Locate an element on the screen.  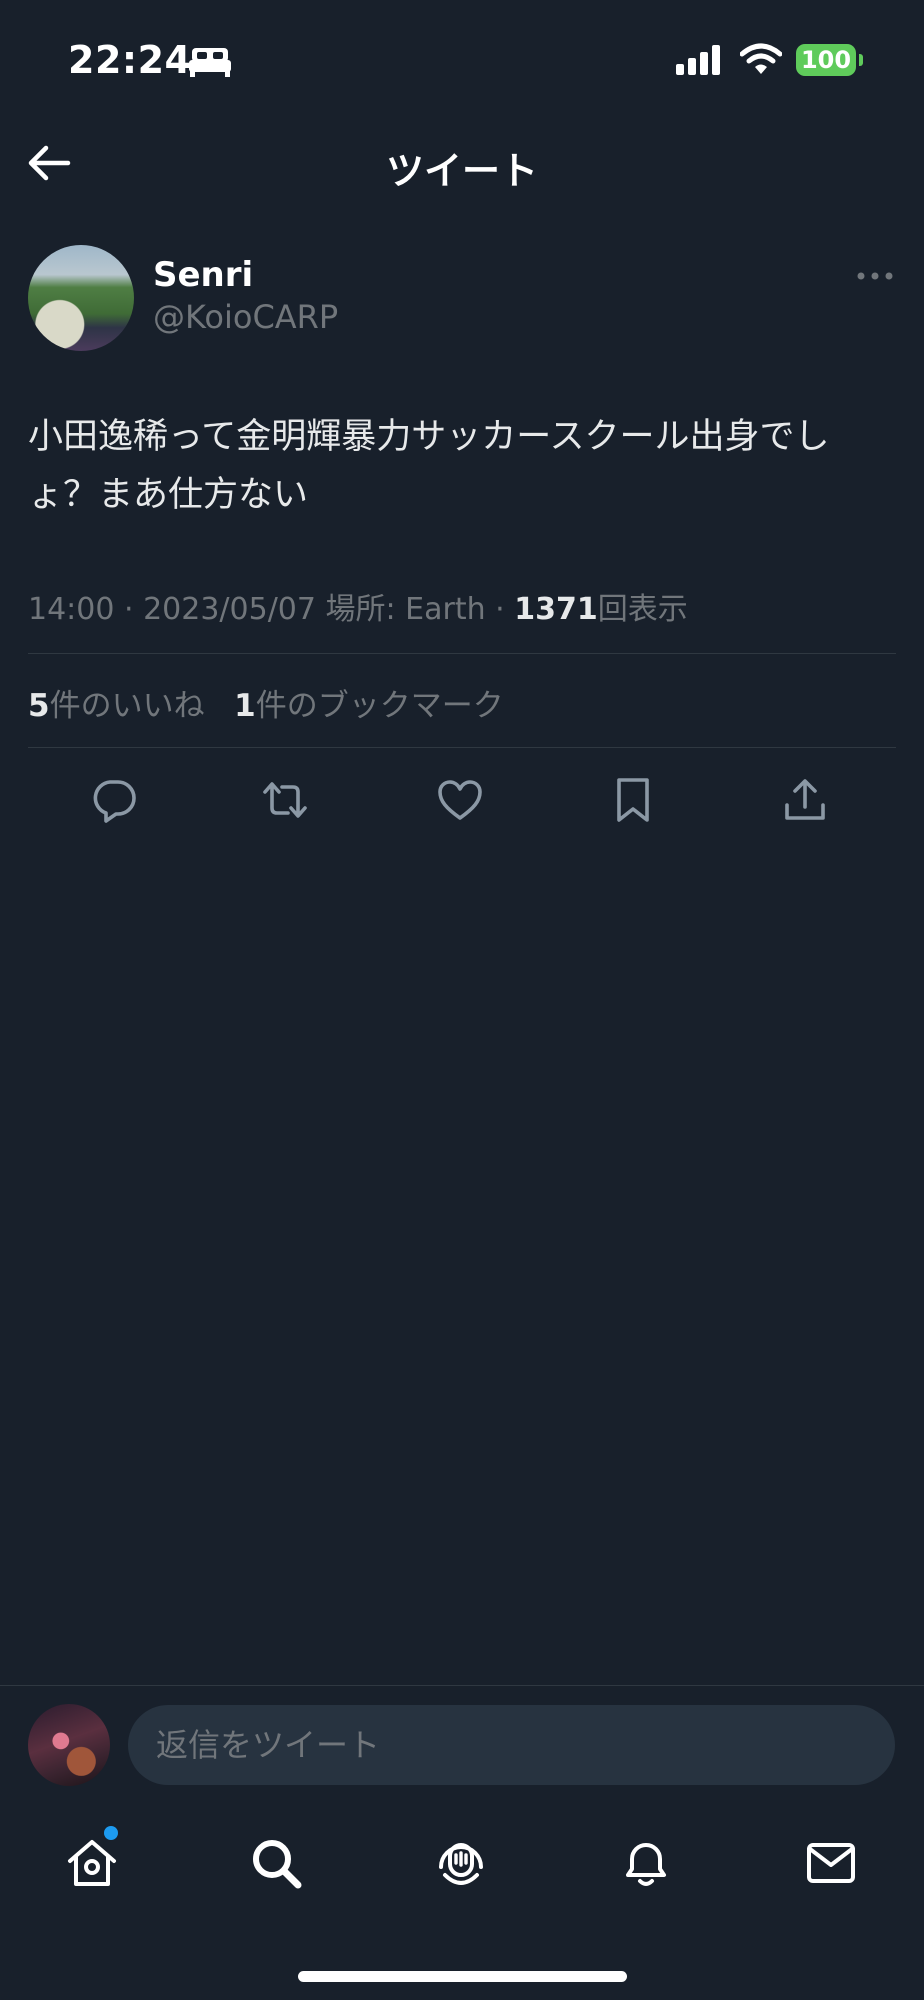
reply-input is located at coordinates (511, 1745).